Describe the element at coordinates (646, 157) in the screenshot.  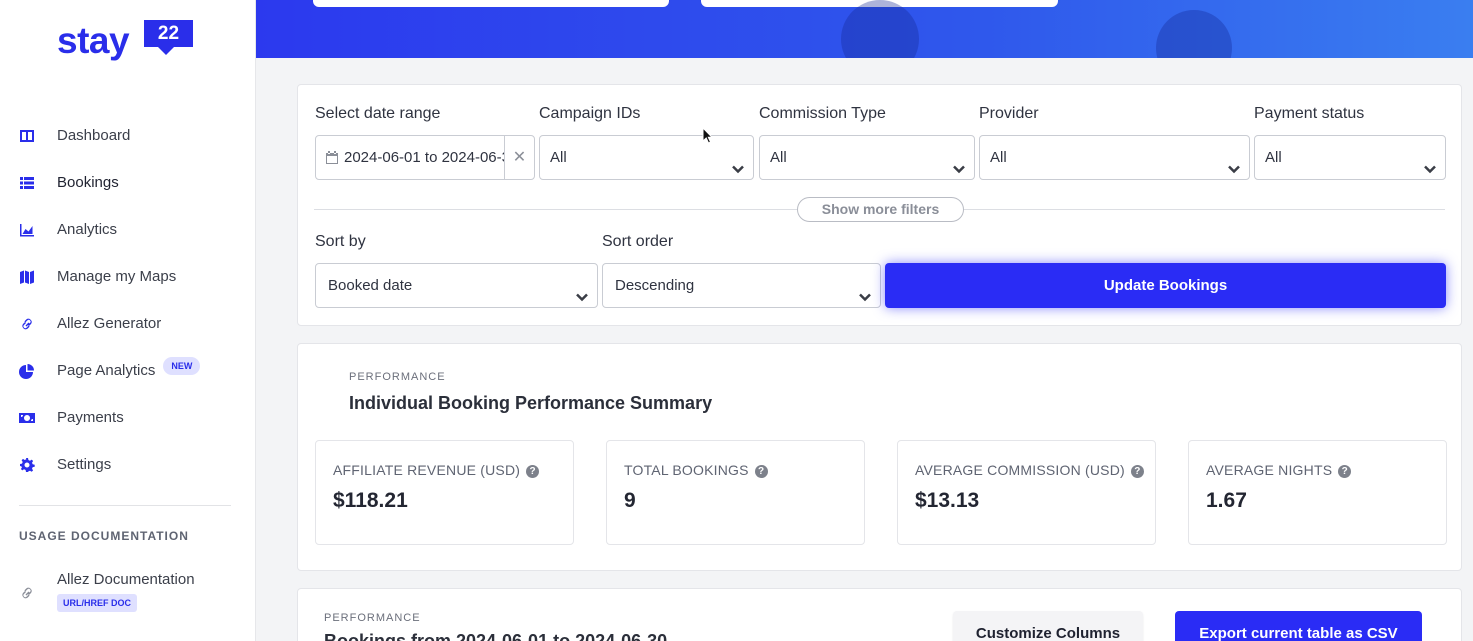
I see `campaign-select: All` at that location.